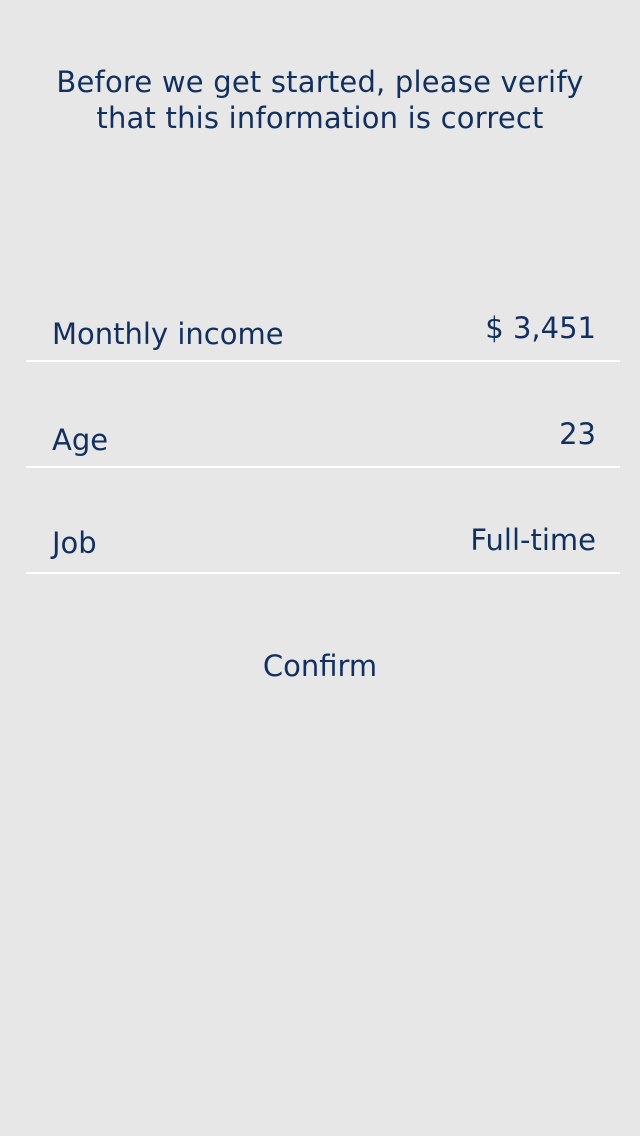 The width and height of the screenshot is (640, 1136). Describe the element at coordinates (323, 467) in the screenshot. I see `divider-age` at that location.